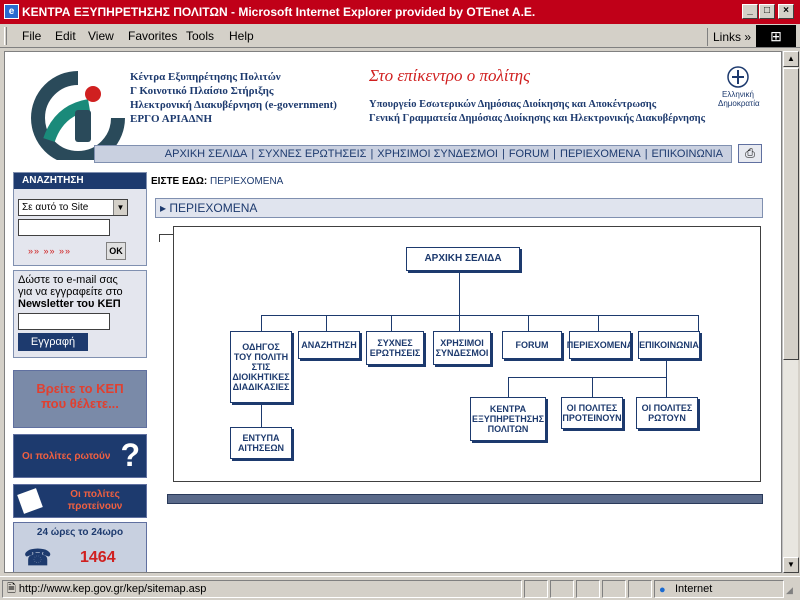  What do you see at coordinates (600, 345) in the screenshot?
I see `sitemap-node-contents: ΠΕΡΙΕΧΟΜΕΝΑ` at bounding box center [600, 345].